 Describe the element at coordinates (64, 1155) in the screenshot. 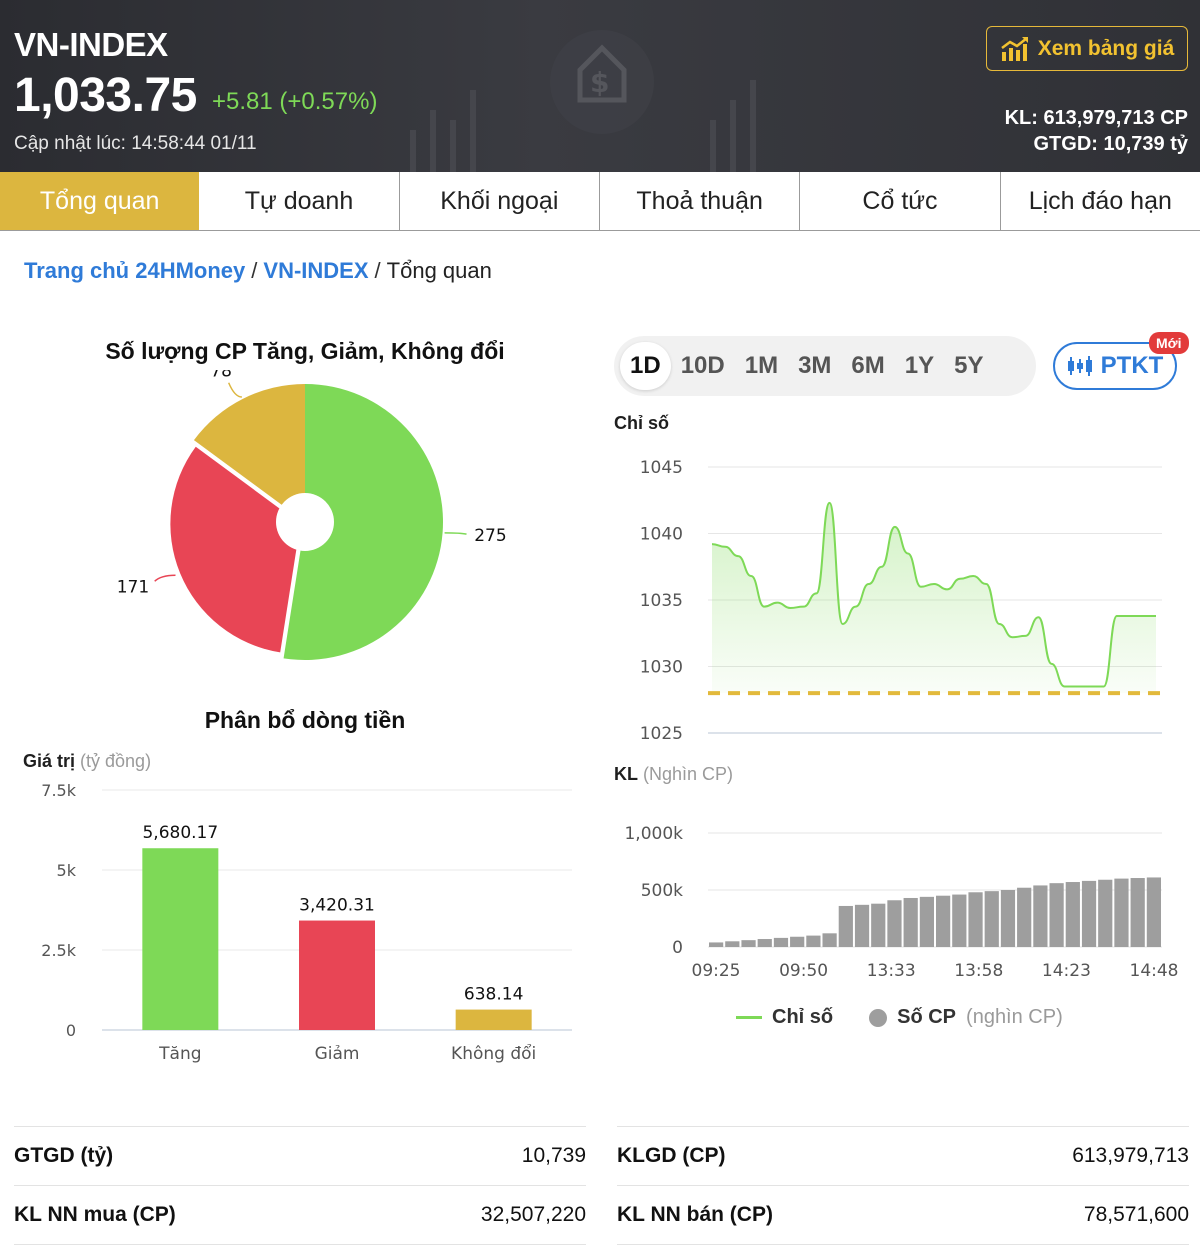

I see `stat-label: GTGD (tỷ)` at that location.